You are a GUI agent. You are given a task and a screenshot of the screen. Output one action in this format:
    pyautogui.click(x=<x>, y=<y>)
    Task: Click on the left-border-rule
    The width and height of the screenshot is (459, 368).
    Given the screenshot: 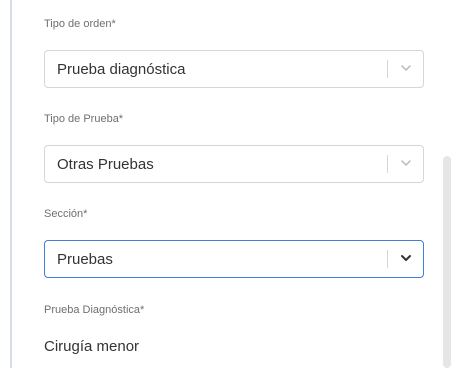 What is the action you would take?
    pyautogui.click(x=11, y=184)
    